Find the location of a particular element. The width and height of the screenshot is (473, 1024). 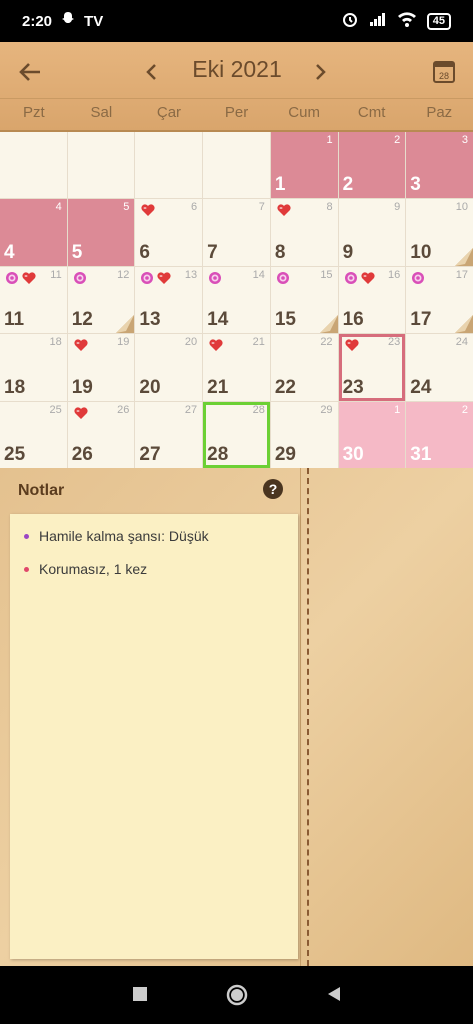

calendar-day-cell: 24 24 is located at coordinates (439, 367).